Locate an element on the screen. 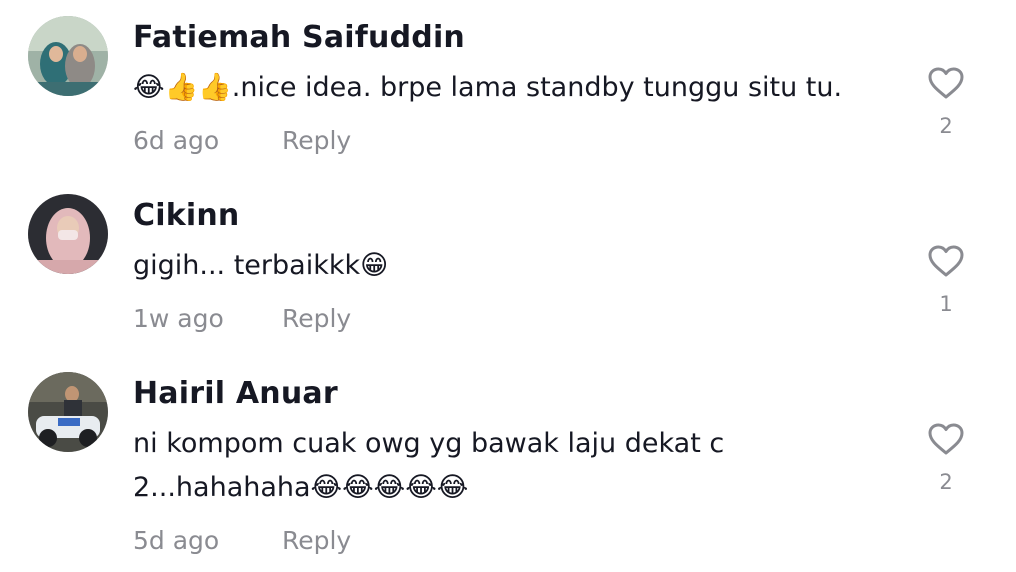  comment-meta: 5d ago Reply is located at coordinates (242, 540).